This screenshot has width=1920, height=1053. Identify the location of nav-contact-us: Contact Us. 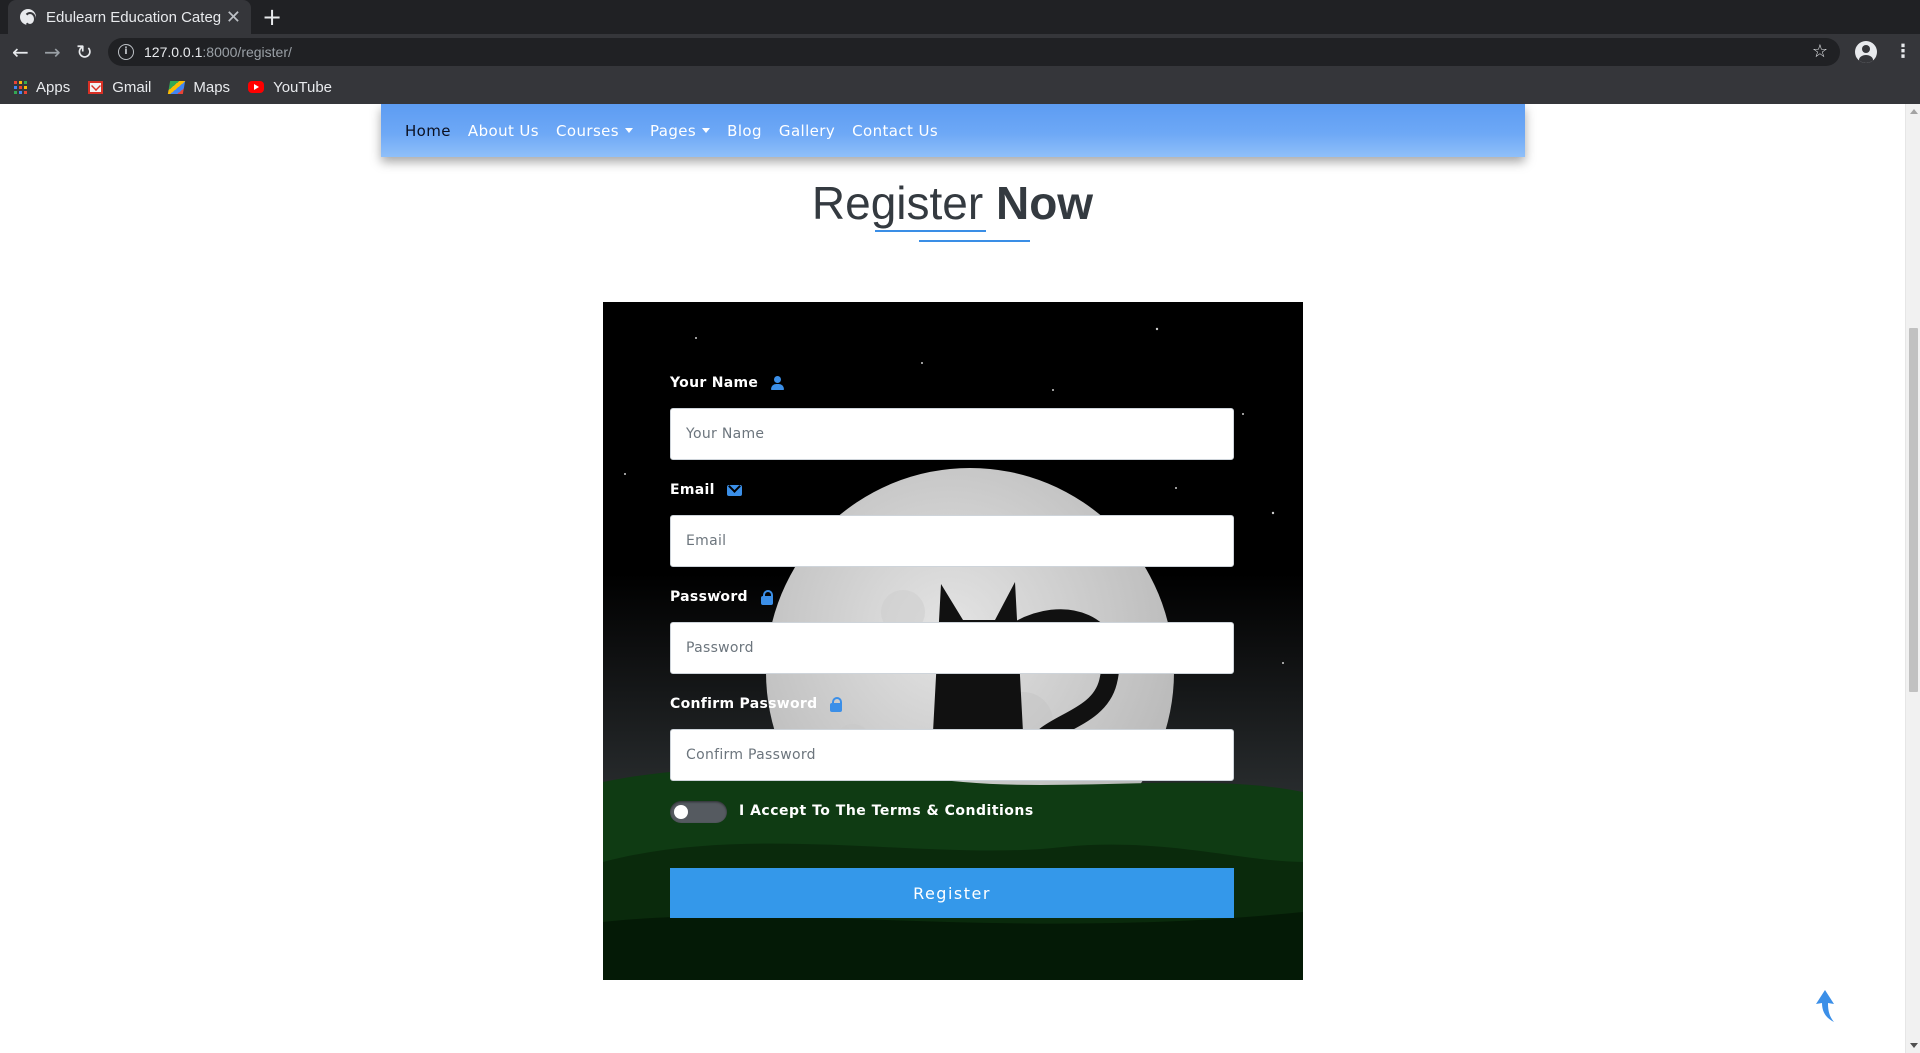
(895, 131).